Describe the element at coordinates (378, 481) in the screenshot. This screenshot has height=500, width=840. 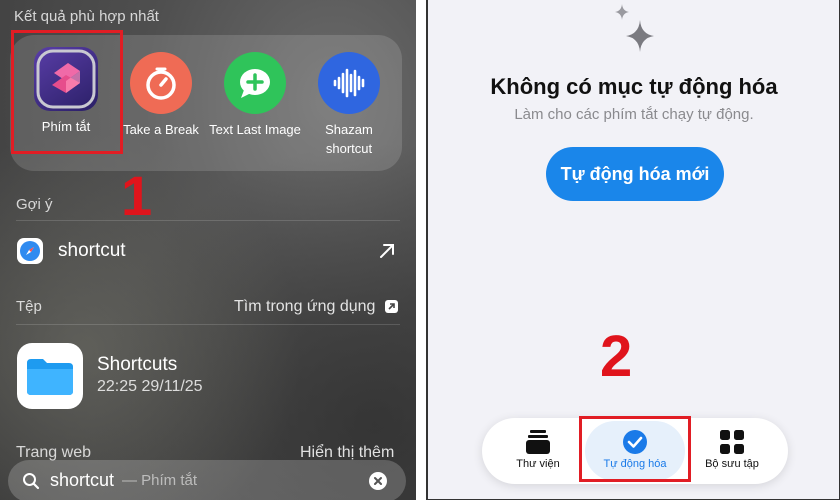
I see `clear-search-icon` at that location.